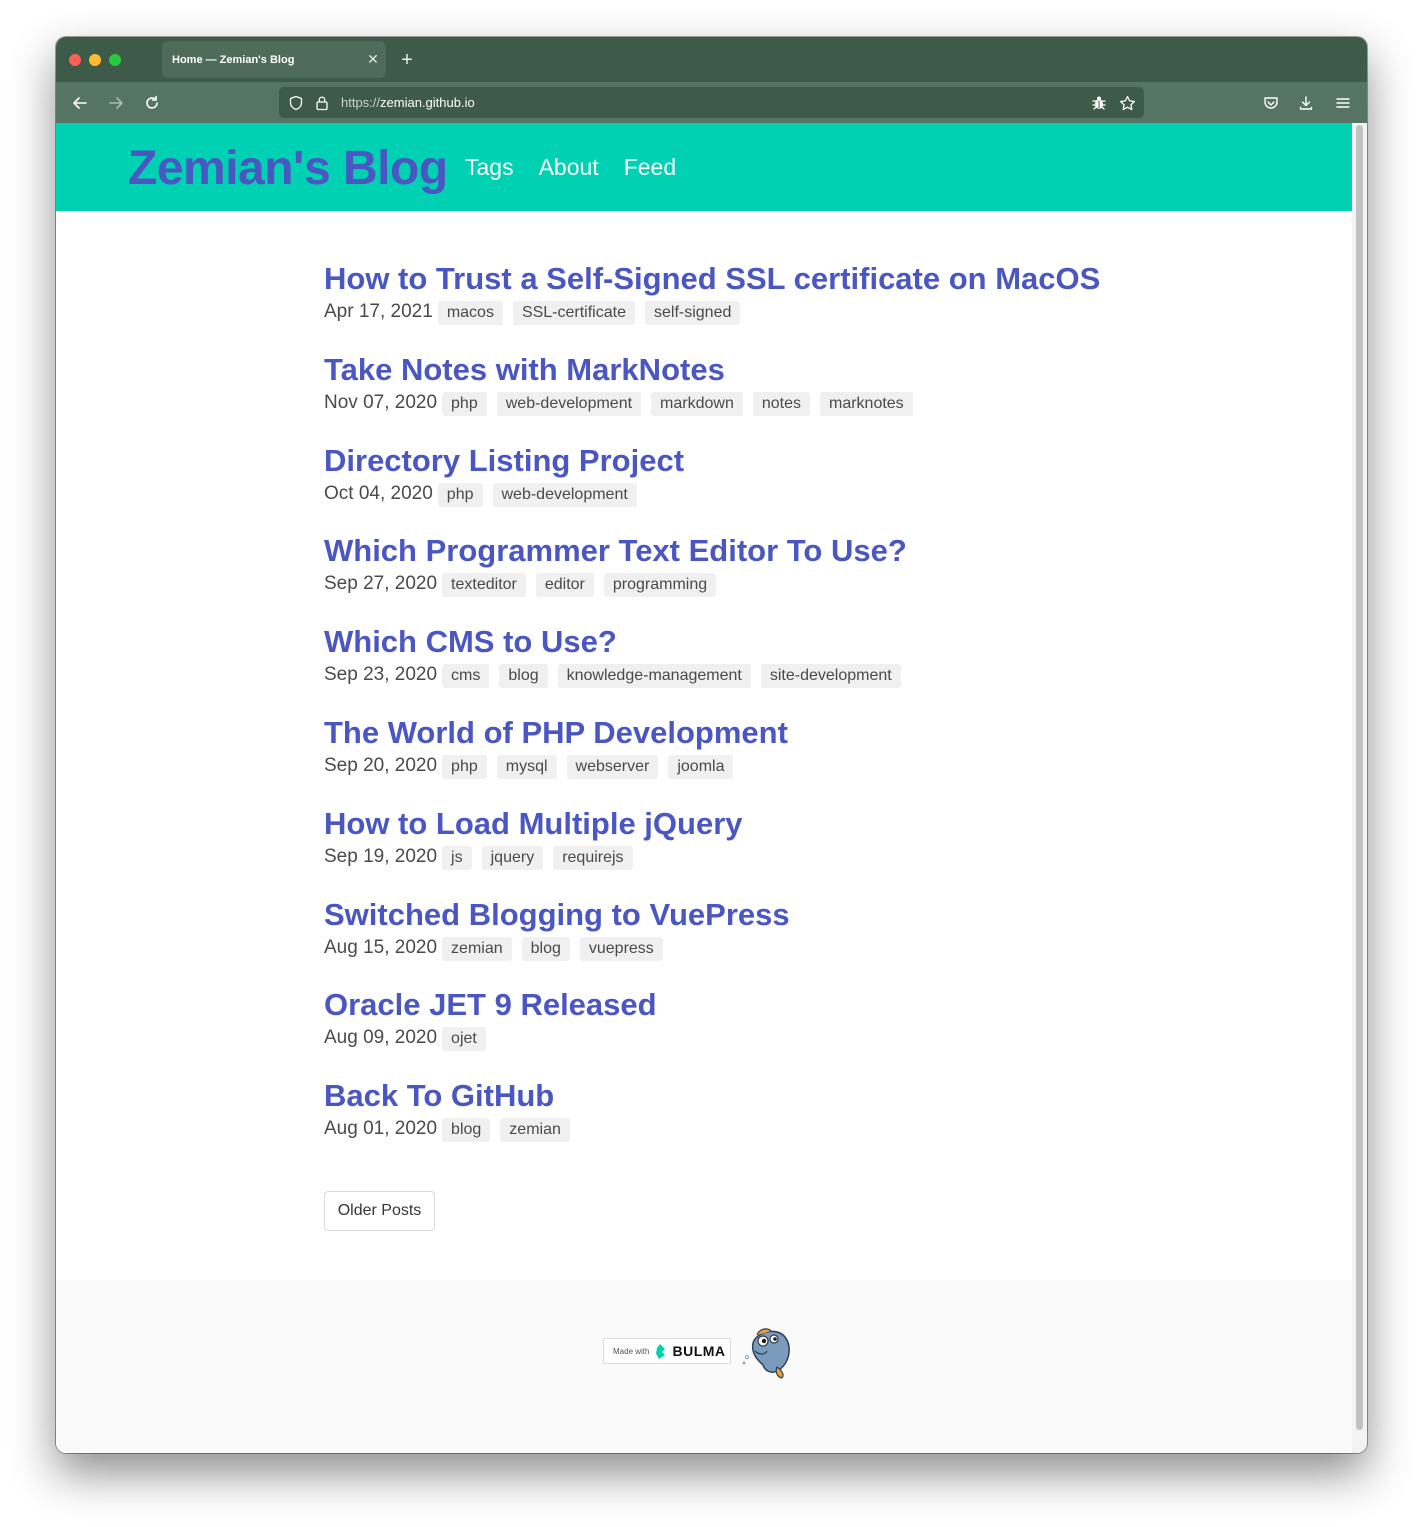 The image size is (1423, 1527). Describe the element at coordinates (774, 1096) in the screenshot. I see `post-title-link: Back To GitHub` at that location.